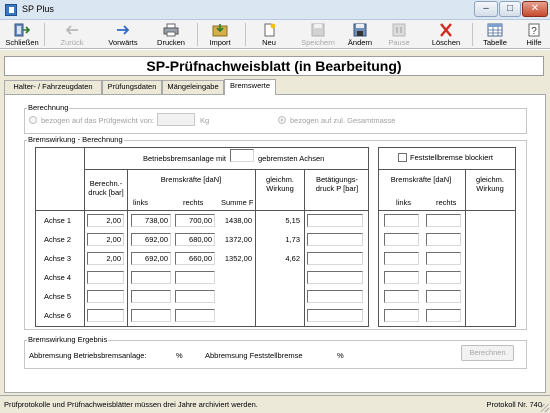  I want to click on pause-button: Pause, so click(399, 34).